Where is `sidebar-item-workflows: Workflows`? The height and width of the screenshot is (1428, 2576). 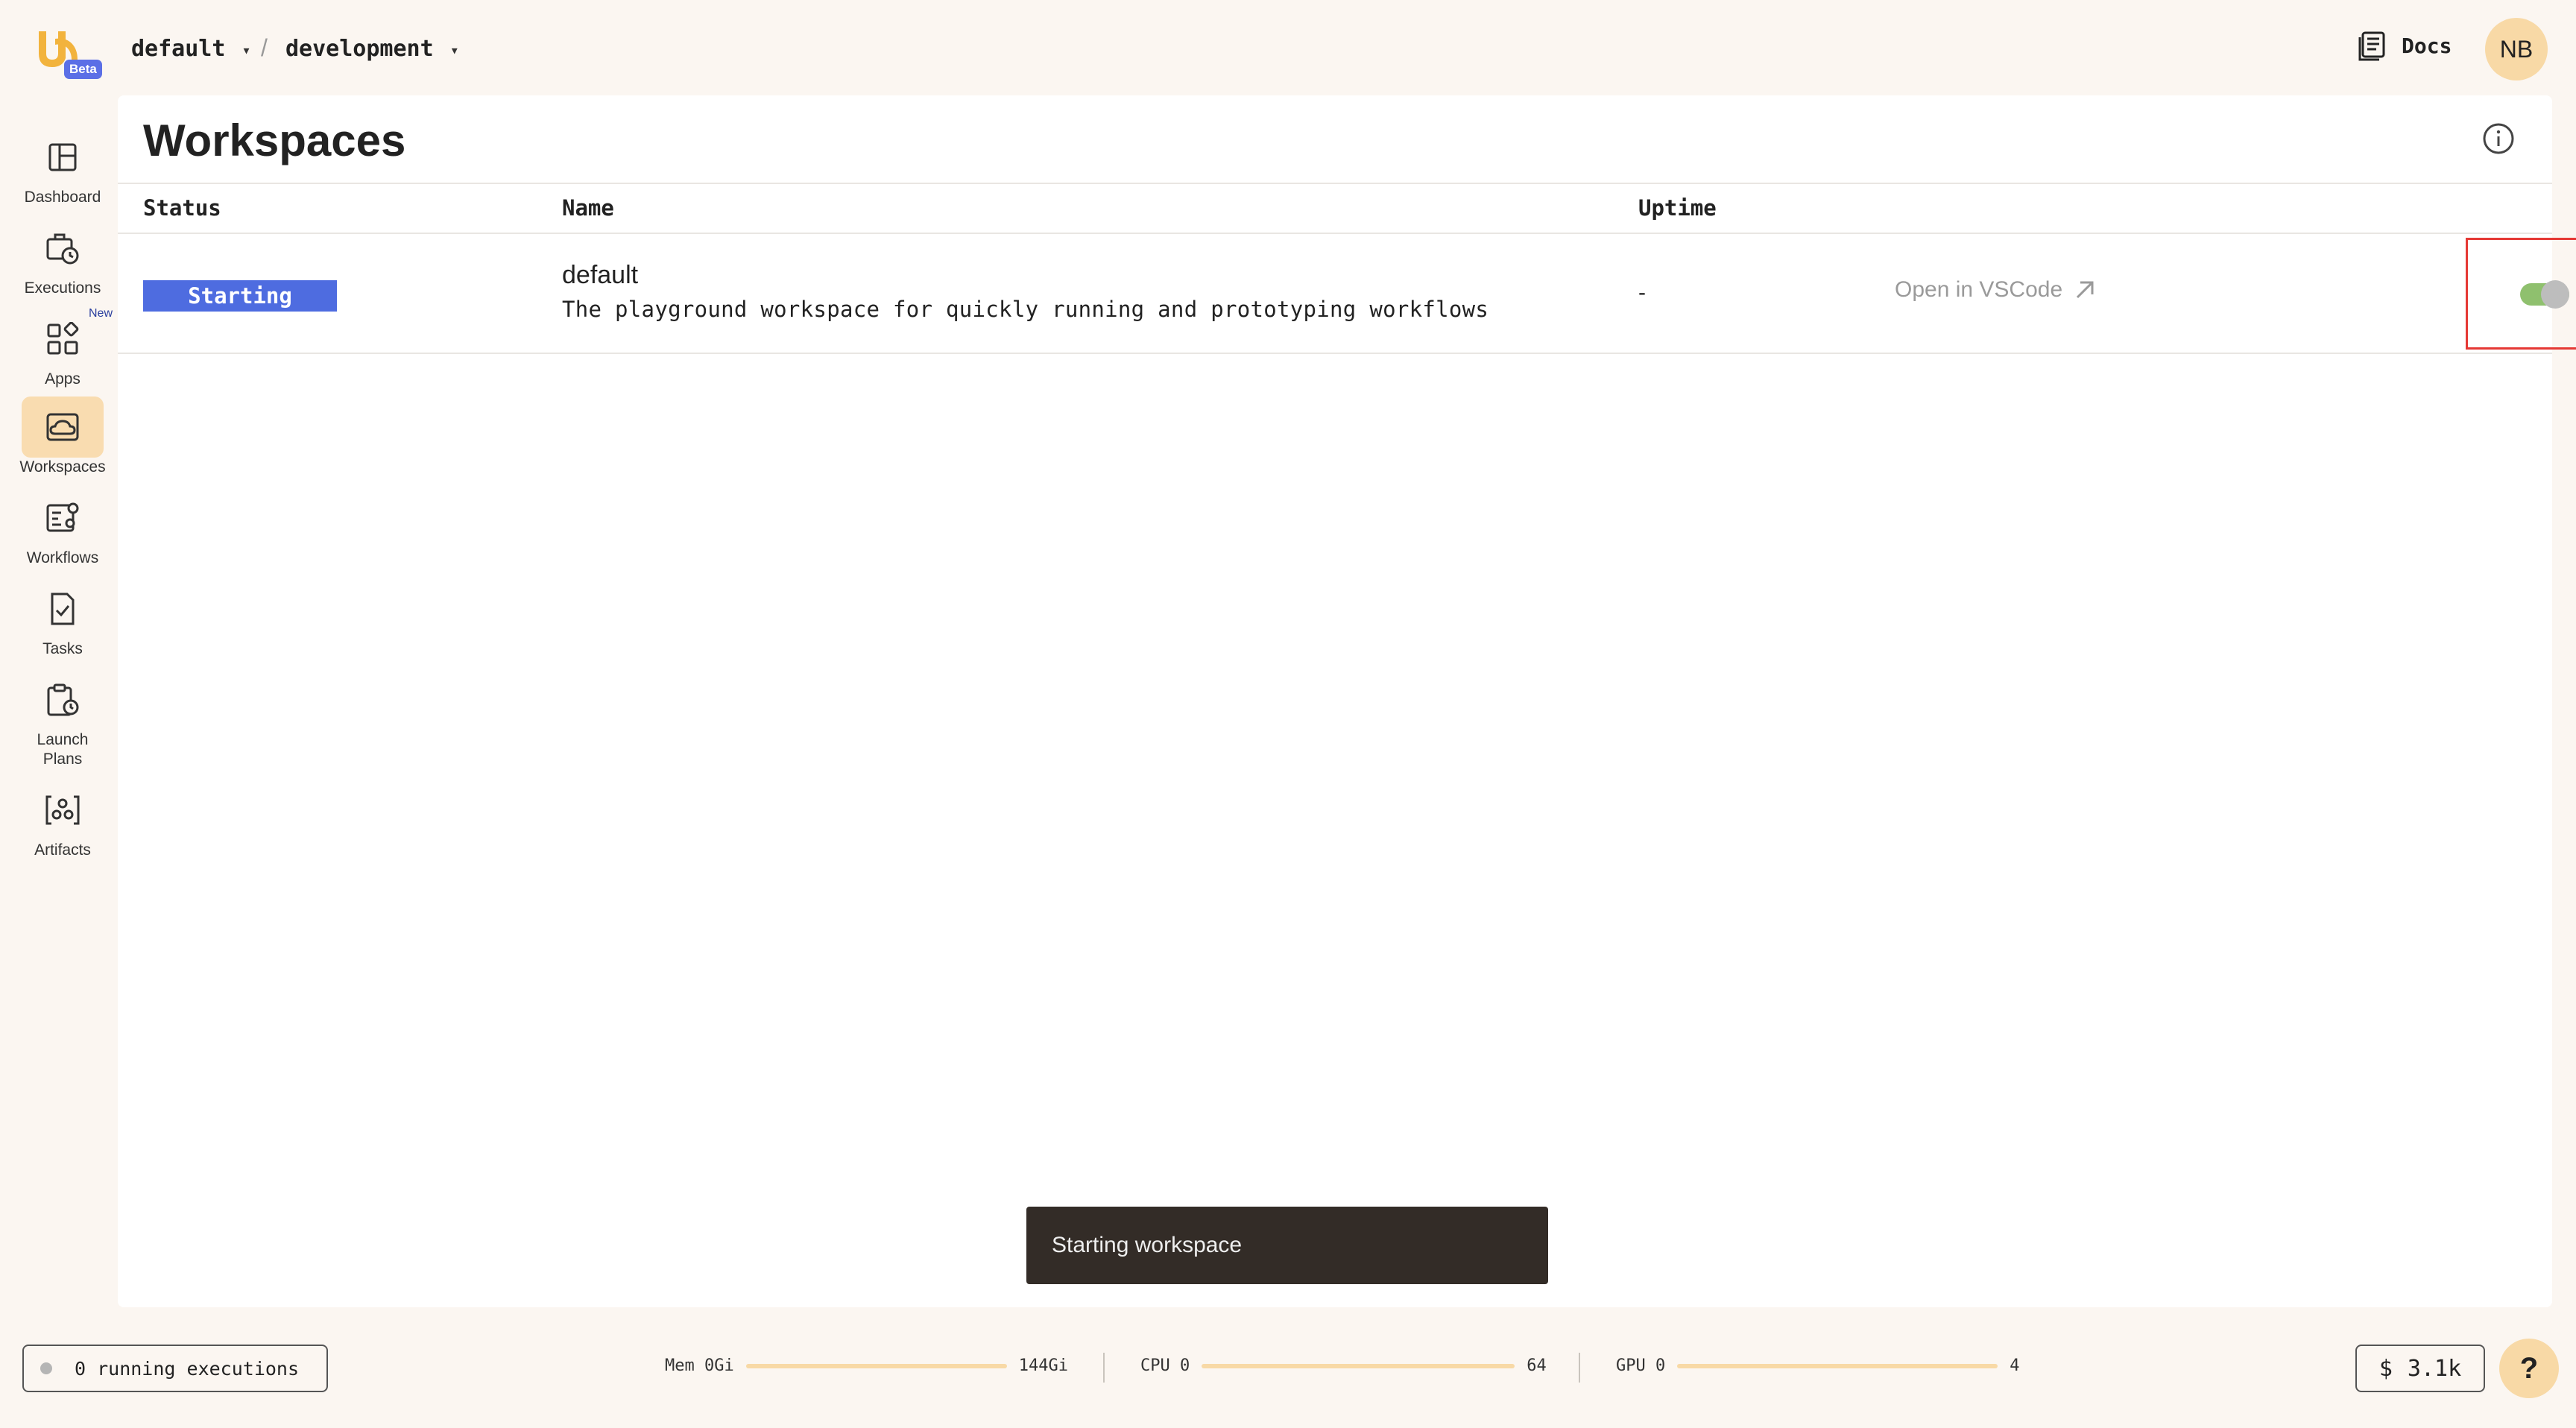
sidebar-item-workflows: Workflows is located at coordinates (62, 527).